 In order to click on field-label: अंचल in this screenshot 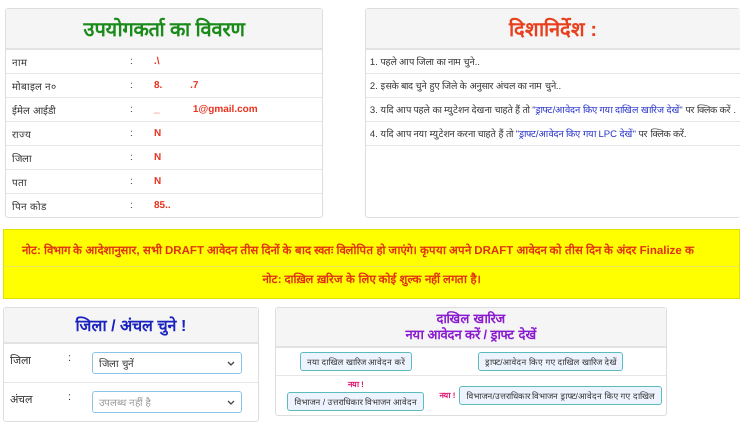, I will do `click(22, 399)`.